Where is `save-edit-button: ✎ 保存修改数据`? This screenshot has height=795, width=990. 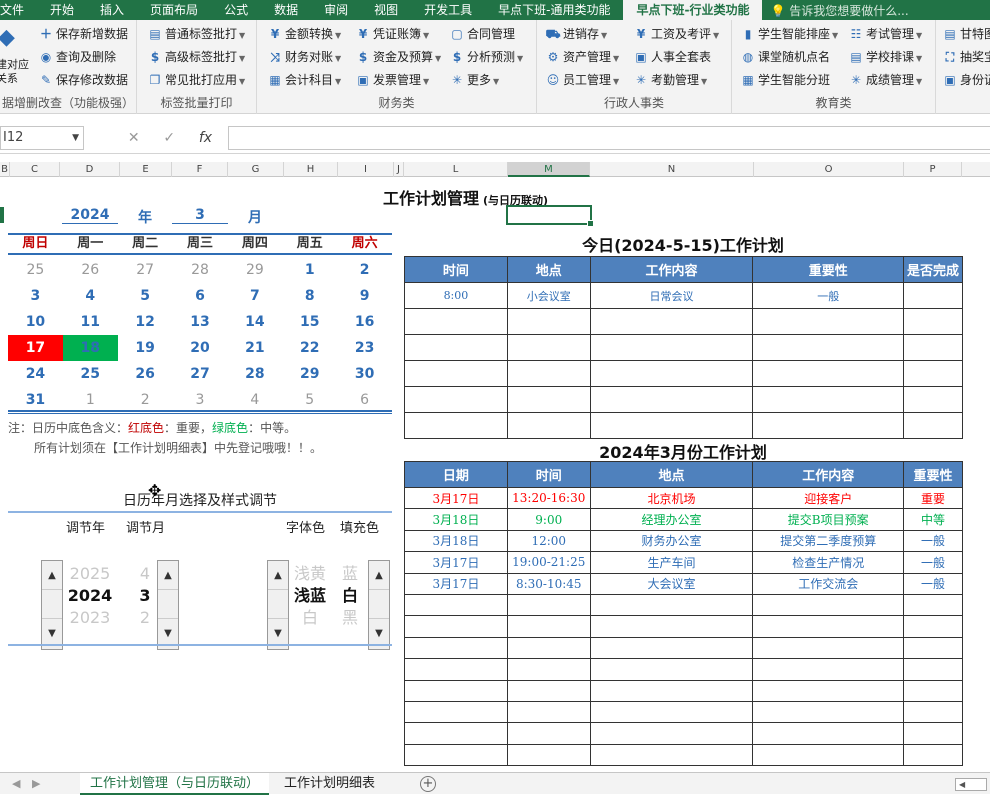 save-edit-button: ✎ 保存修改数据 is located at coordinates (83, 80).